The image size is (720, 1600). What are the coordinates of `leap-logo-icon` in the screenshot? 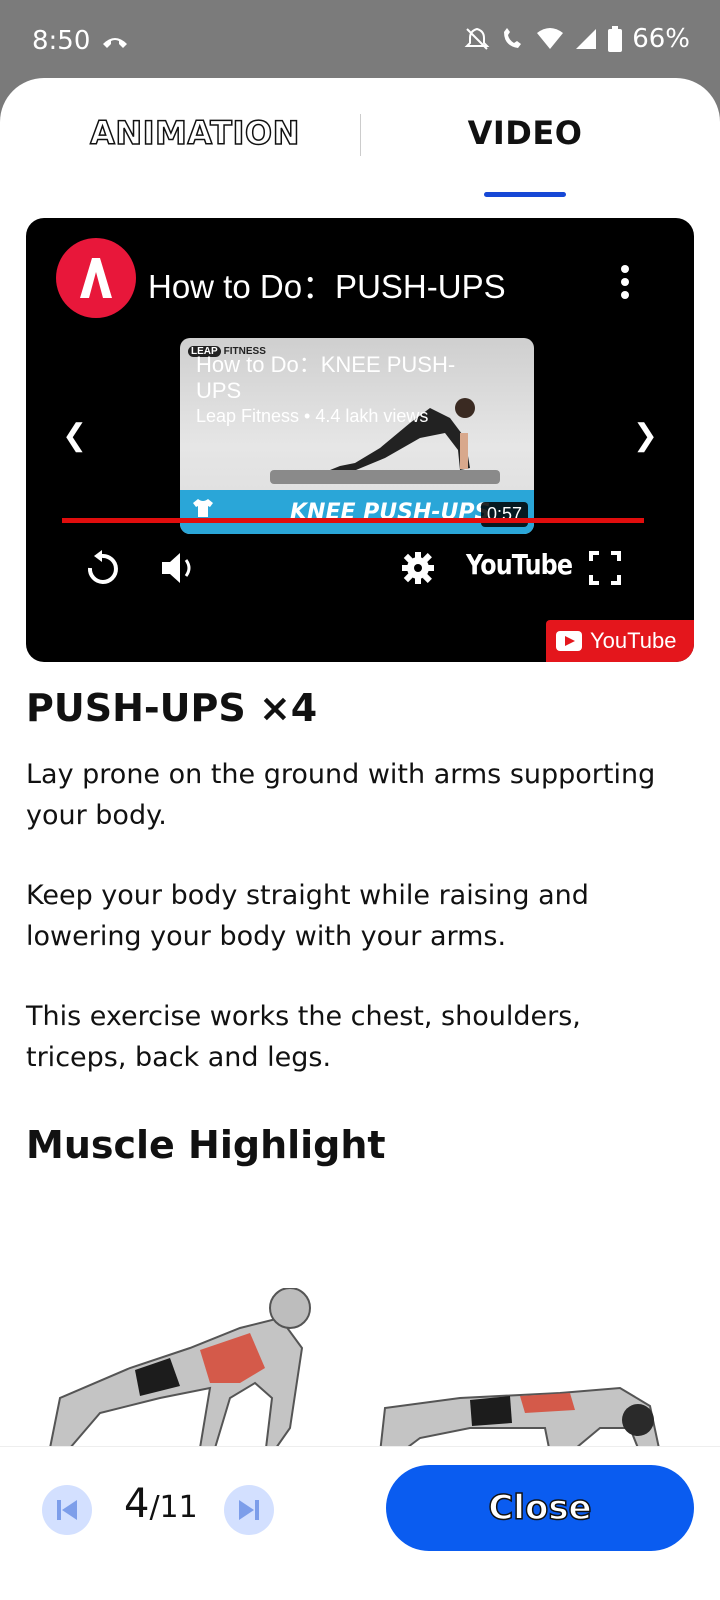 It's located at (96, 278).